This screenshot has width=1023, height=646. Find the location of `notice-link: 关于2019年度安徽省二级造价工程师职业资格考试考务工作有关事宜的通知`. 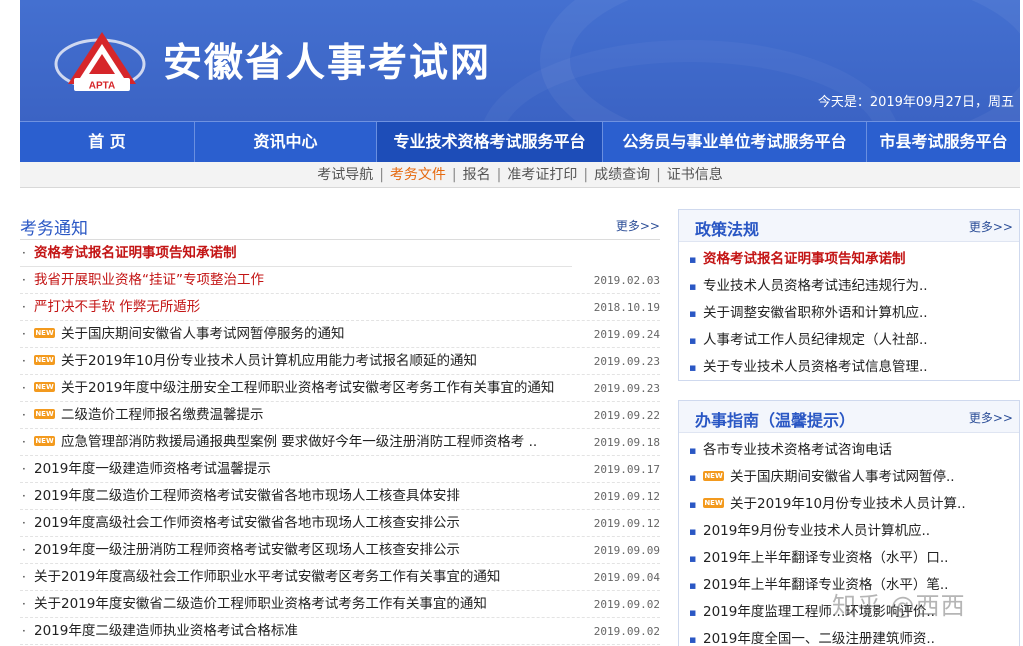

notice-link: 关于2019年度安徽省二级造价工程师职业资格考试考务工作有关事宜的通知 is located at coordinates (260, 604).